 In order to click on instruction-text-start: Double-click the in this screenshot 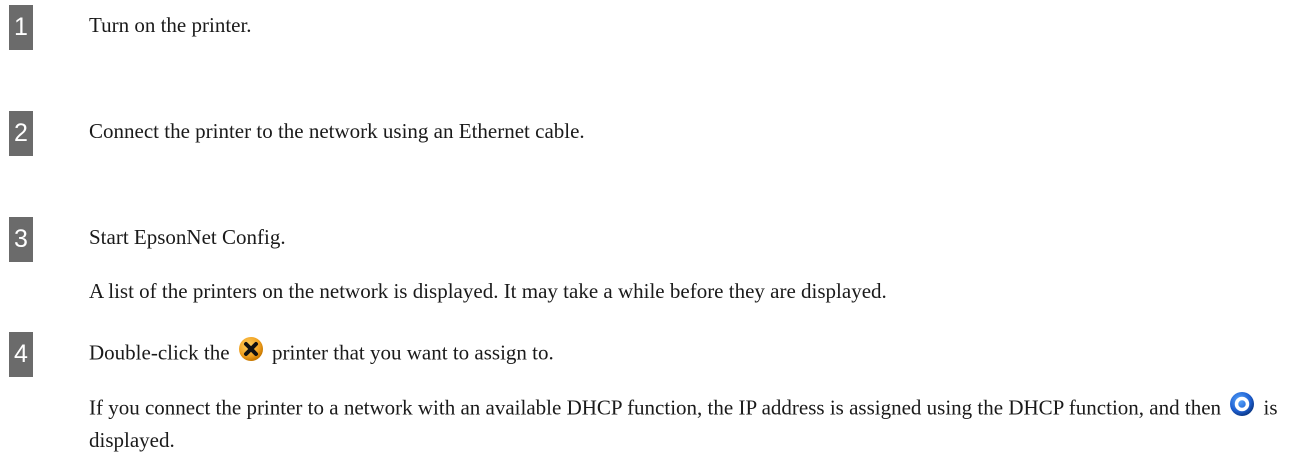, I will do `click(159, 352)`.